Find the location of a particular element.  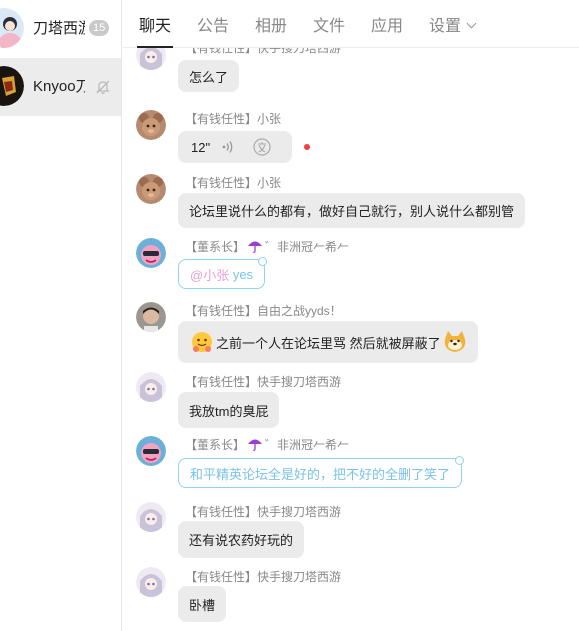

conversation-item-daotaxiyou: 刀塔西游 15 is located at coordinates (60, 29).